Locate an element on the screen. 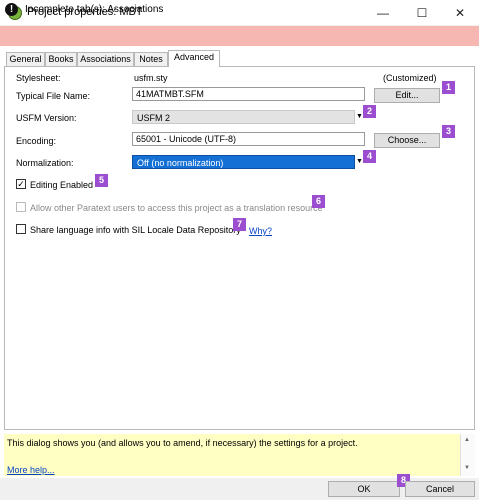  scroll-up-icon: ▲ is located at coordinates (467, 440).